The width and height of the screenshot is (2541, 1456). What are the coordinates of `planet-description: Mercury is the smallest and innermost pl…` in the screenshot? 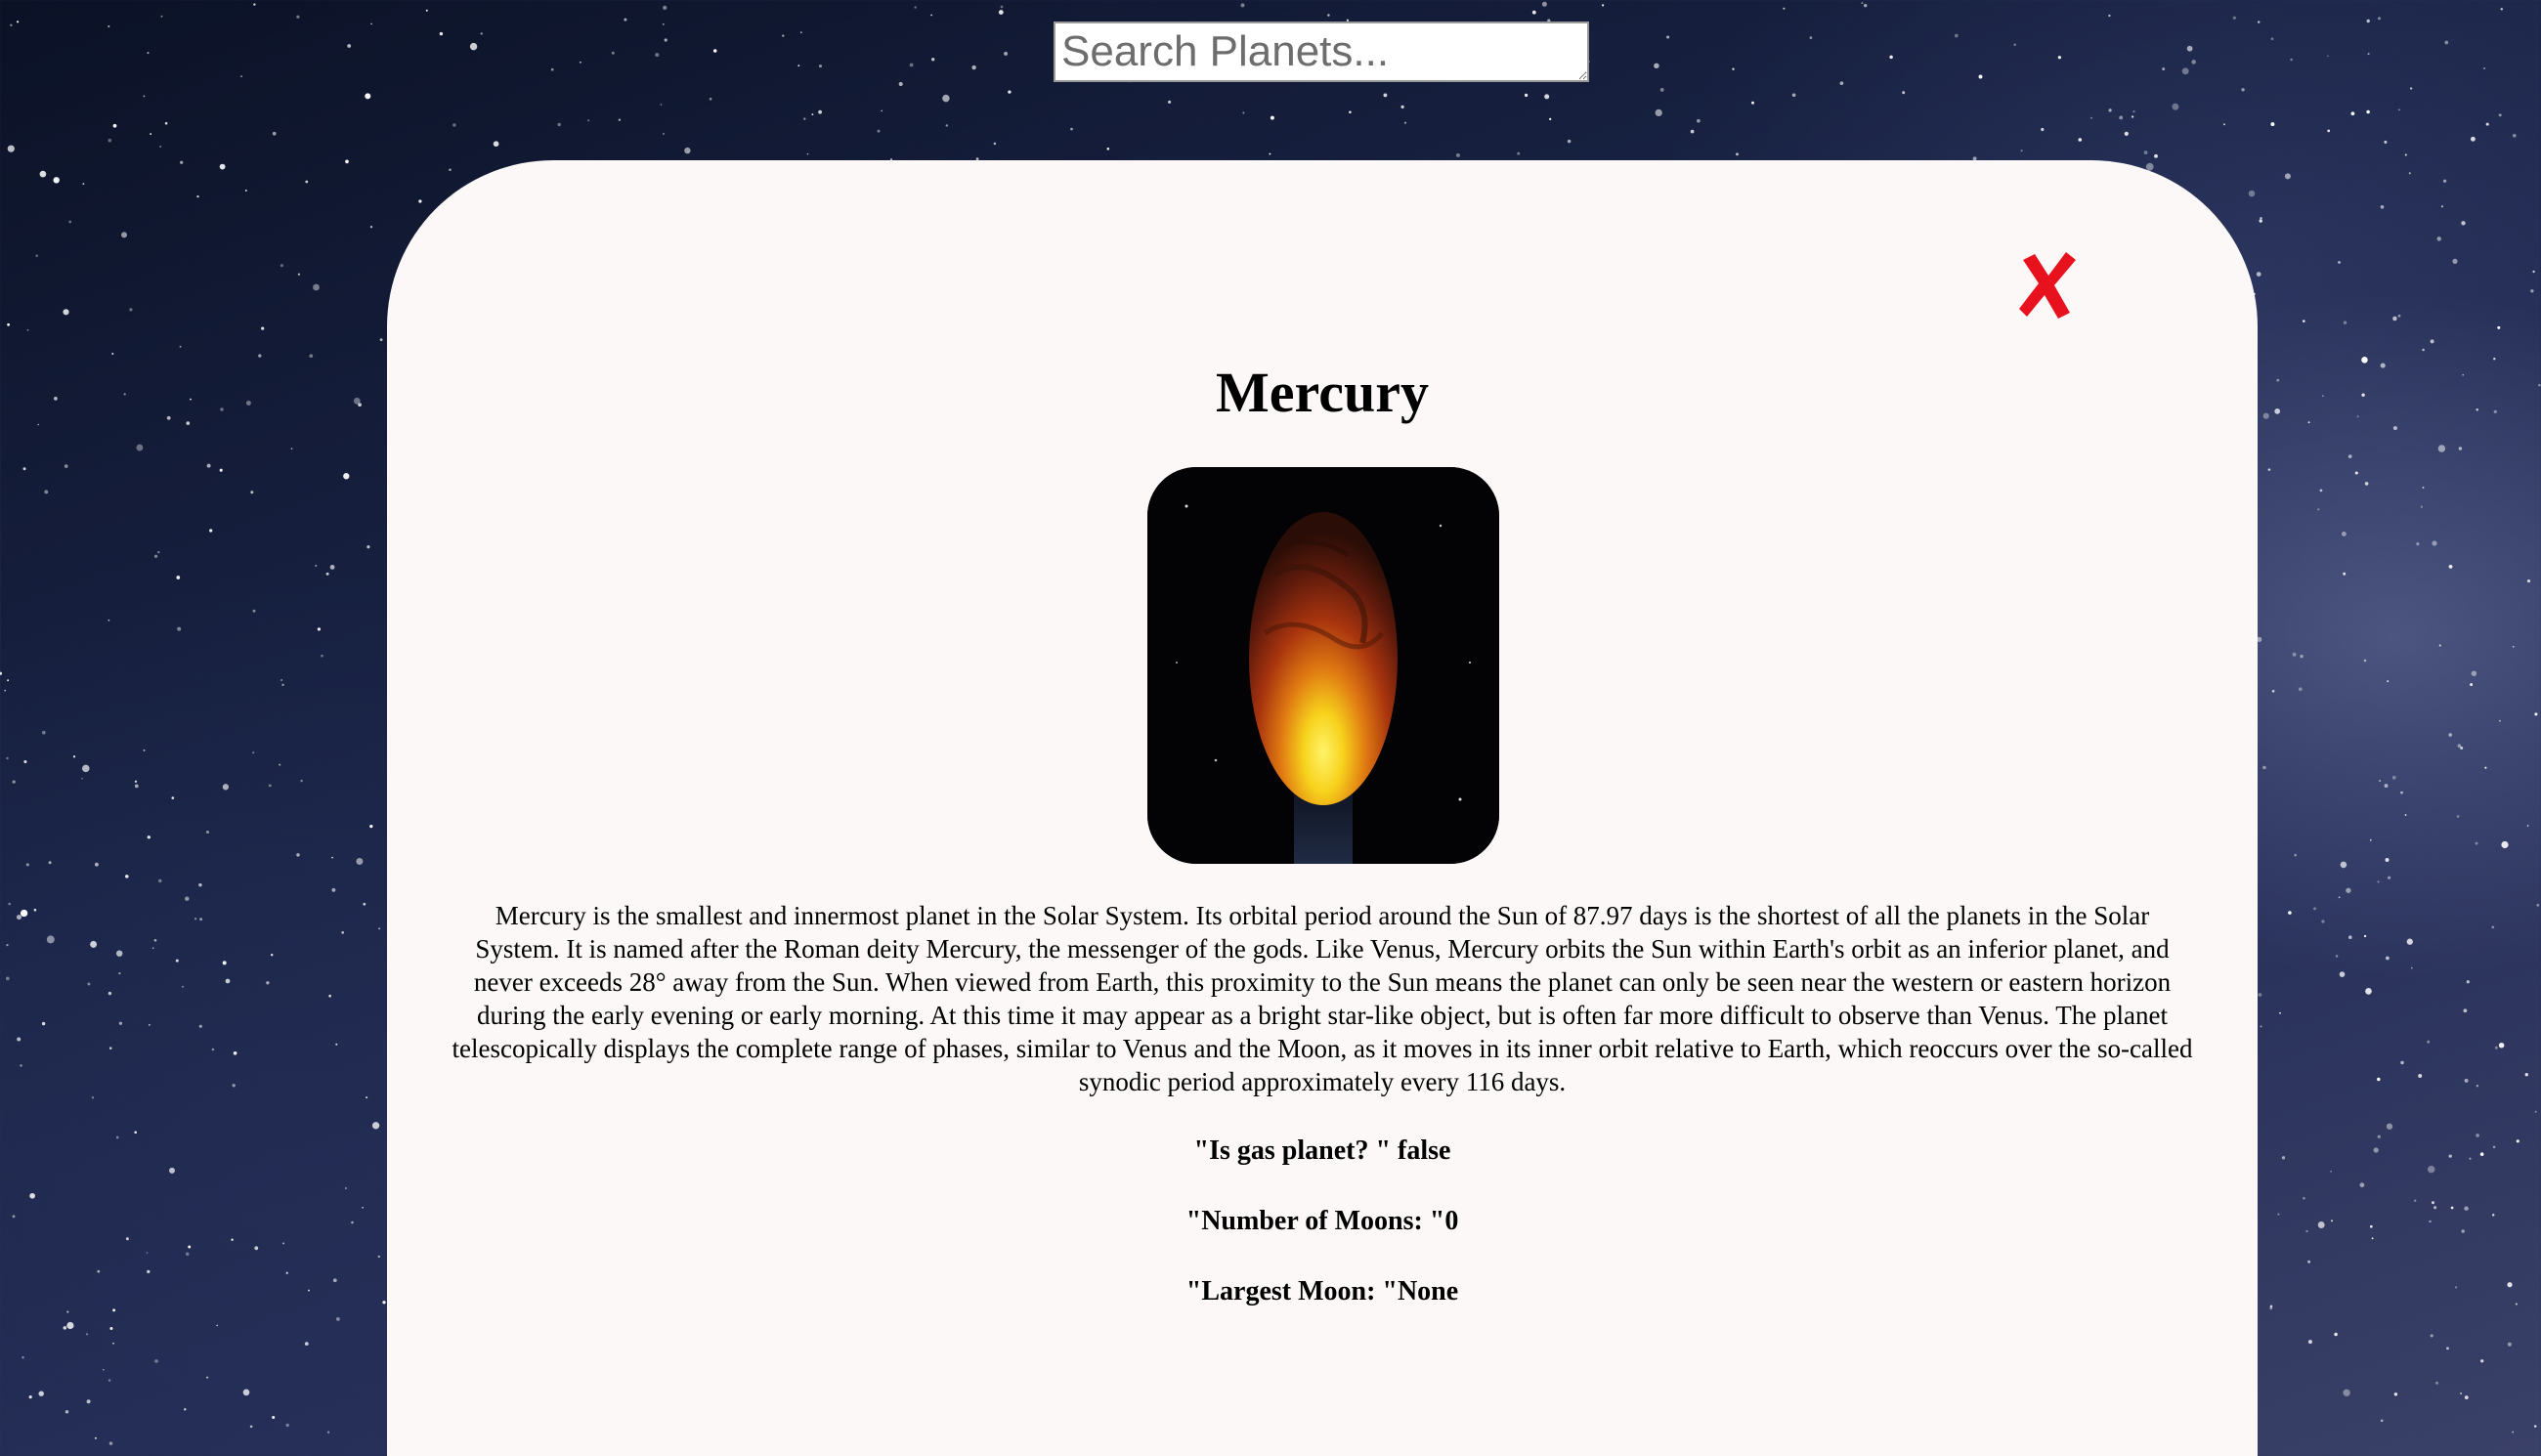 It's located at (1322, 998).